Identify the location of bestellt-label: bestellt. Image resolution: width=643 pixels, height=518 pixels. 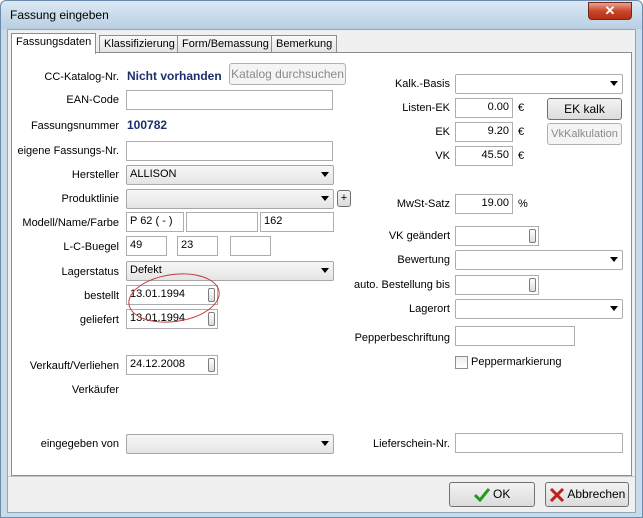
(101, 296).